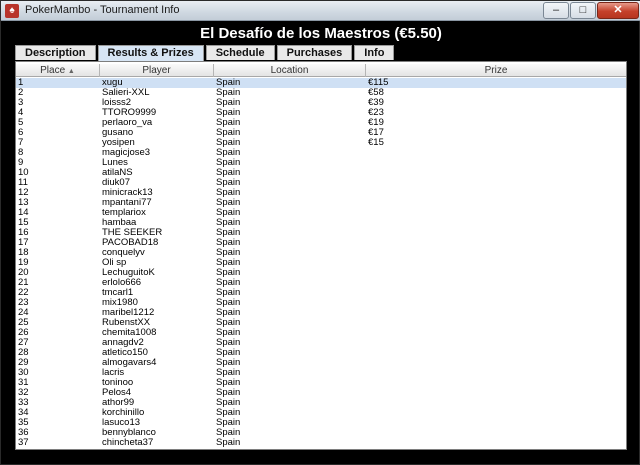 This screenshot has width=640, height=465. What do you see at coordinates (321, 323) in the screenshot?
I see `table-row: 25 RubenstXX Spain` at bounding box center [321, 323].